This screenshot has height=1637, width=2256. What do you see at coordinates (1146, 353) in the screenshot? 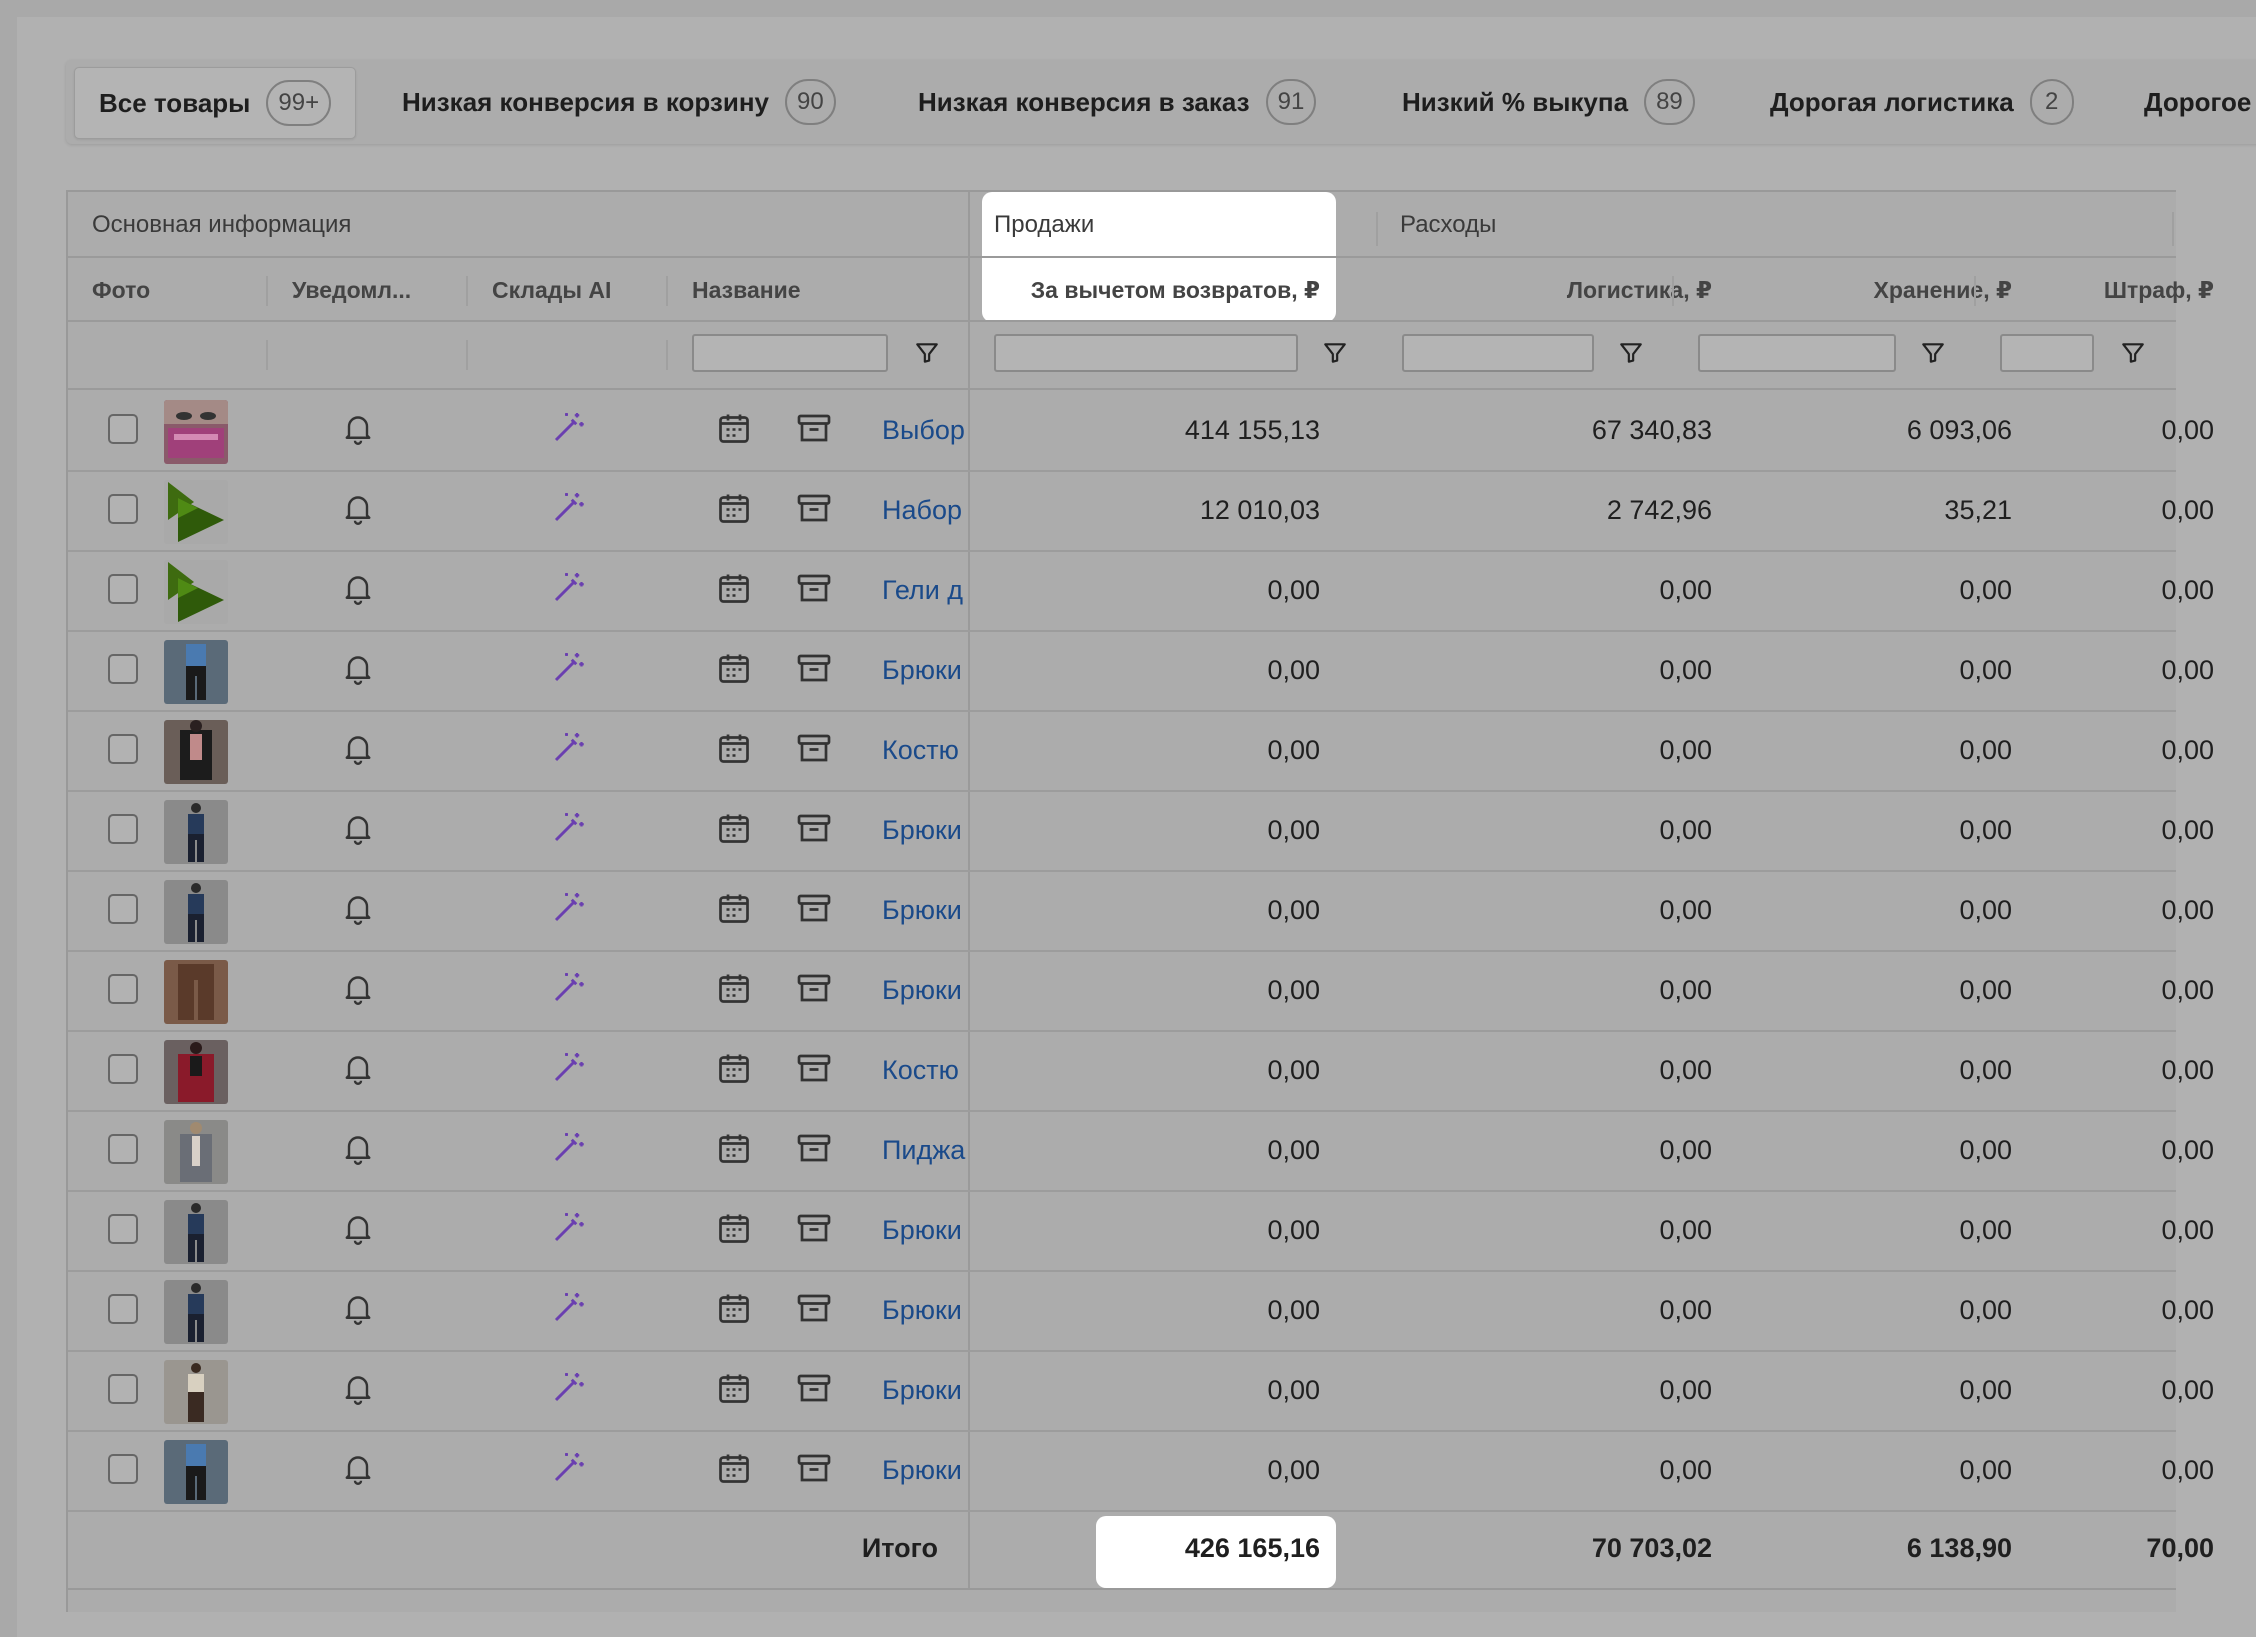
I see `net-sales-filter-input` at bounding box center [1146, 353].